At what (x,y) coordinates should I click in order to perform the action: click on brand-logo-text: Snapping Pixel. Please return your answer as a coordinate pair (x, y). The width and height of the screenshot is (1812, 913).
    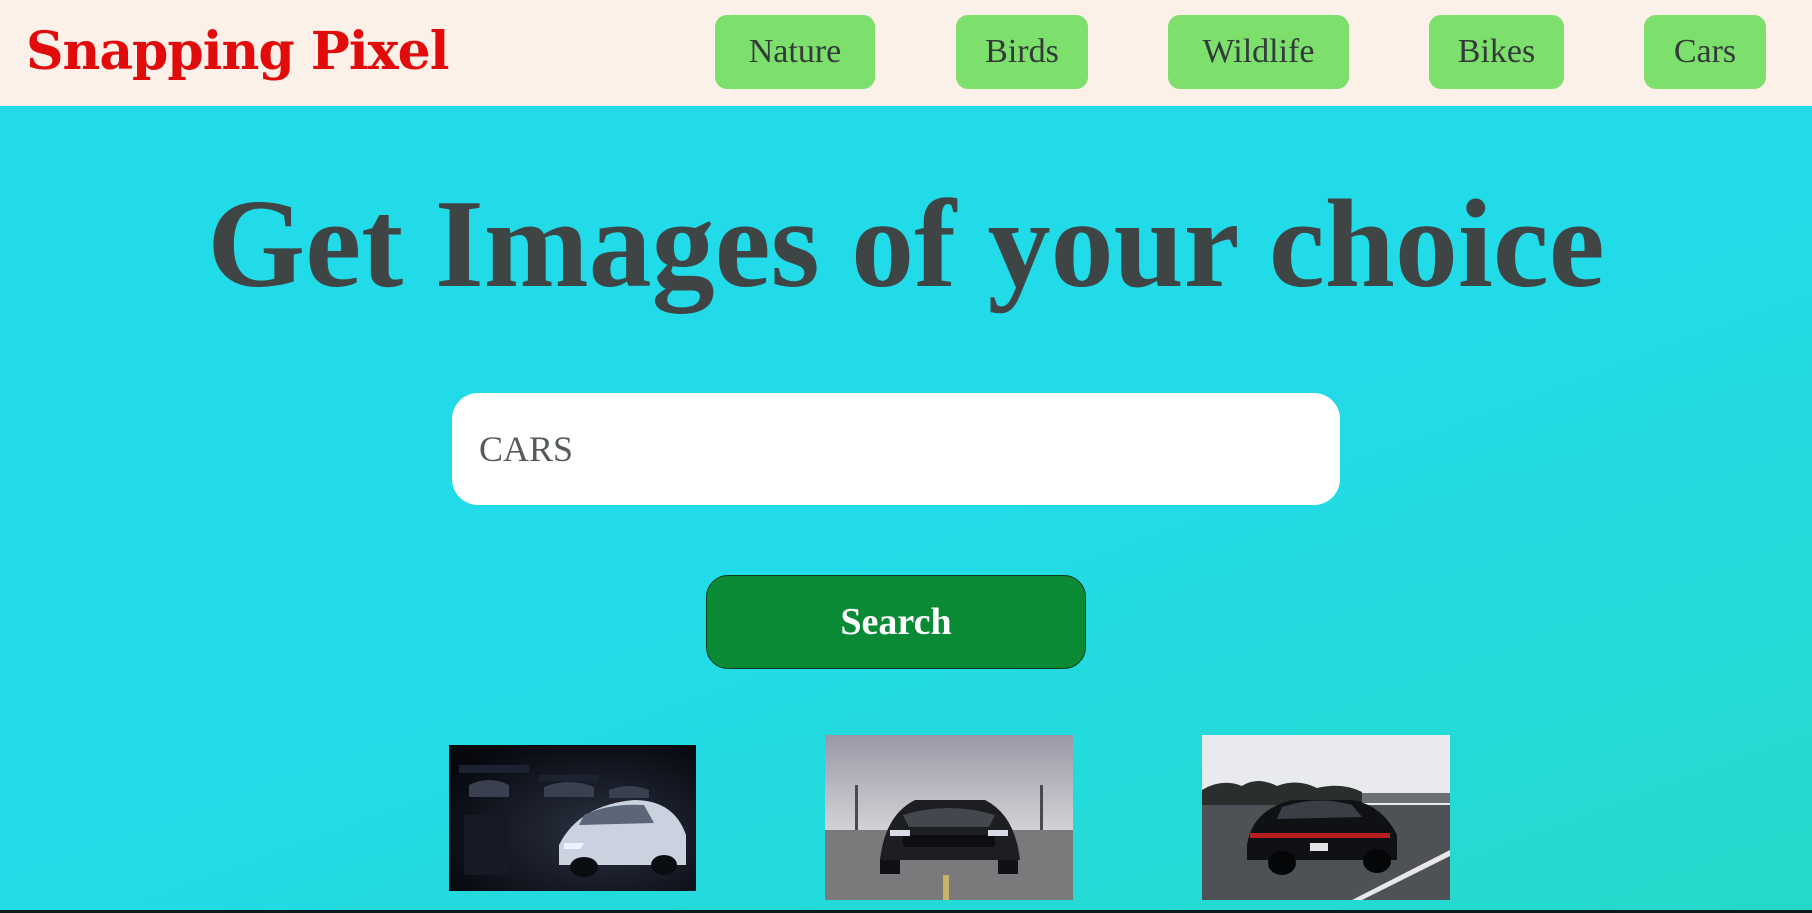
    Looking at the image, I should click on (237, 52).